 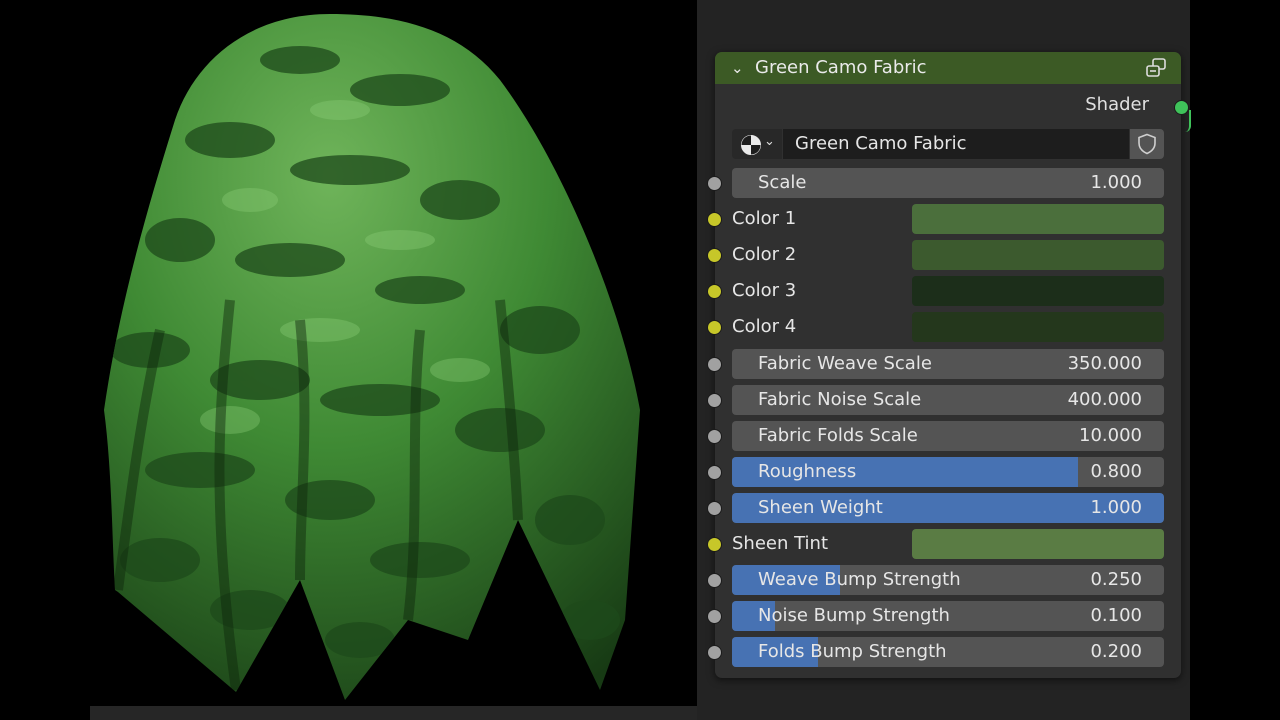 I want to click on input-row-roughness: Roughness 0.800, so click(x=944, y=472).